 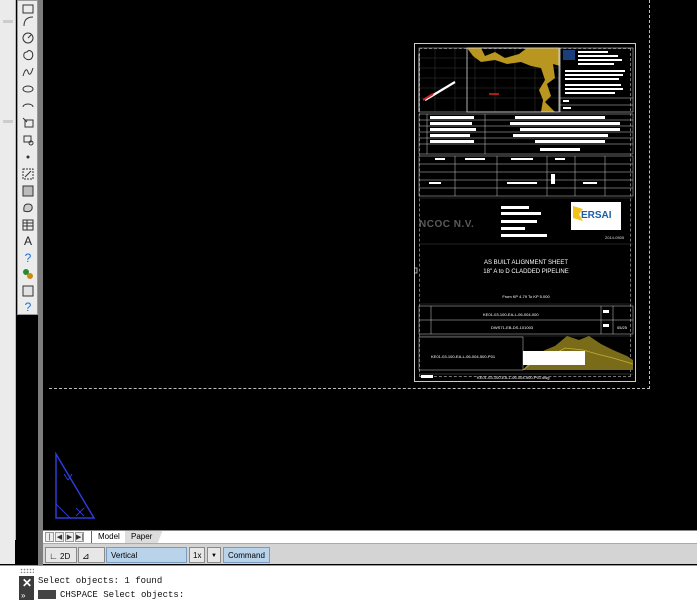 What do you see at coordinates (622, 327) in the screenshot?
I see `sheet-page-number: 05/25` at bounding box center [622, 327].